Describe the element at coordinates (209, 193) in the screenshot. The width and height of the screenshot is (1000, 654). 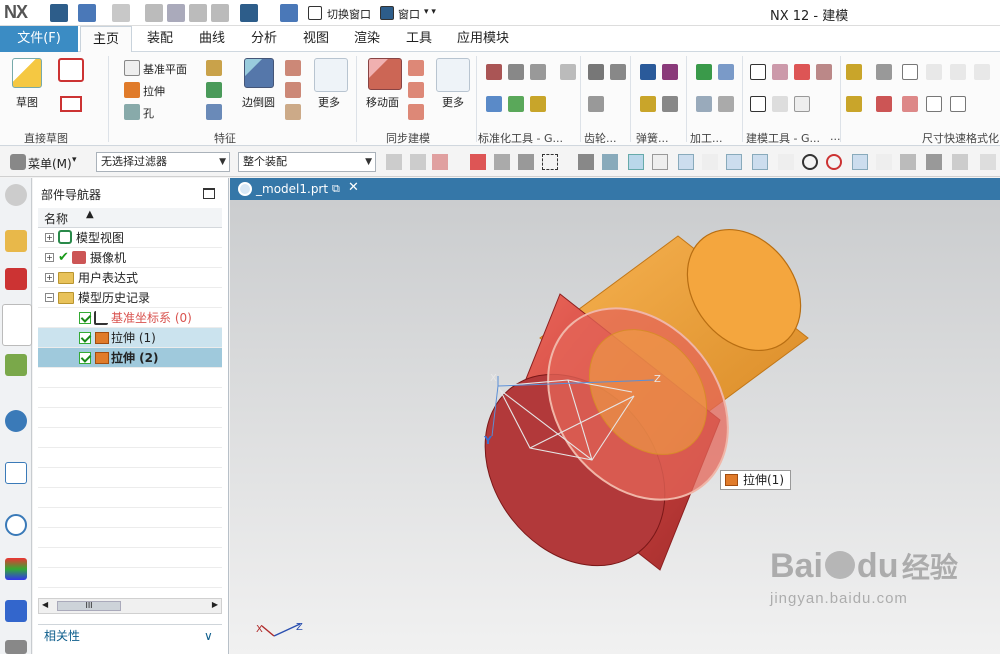
I see `maximize-icon` at that location.